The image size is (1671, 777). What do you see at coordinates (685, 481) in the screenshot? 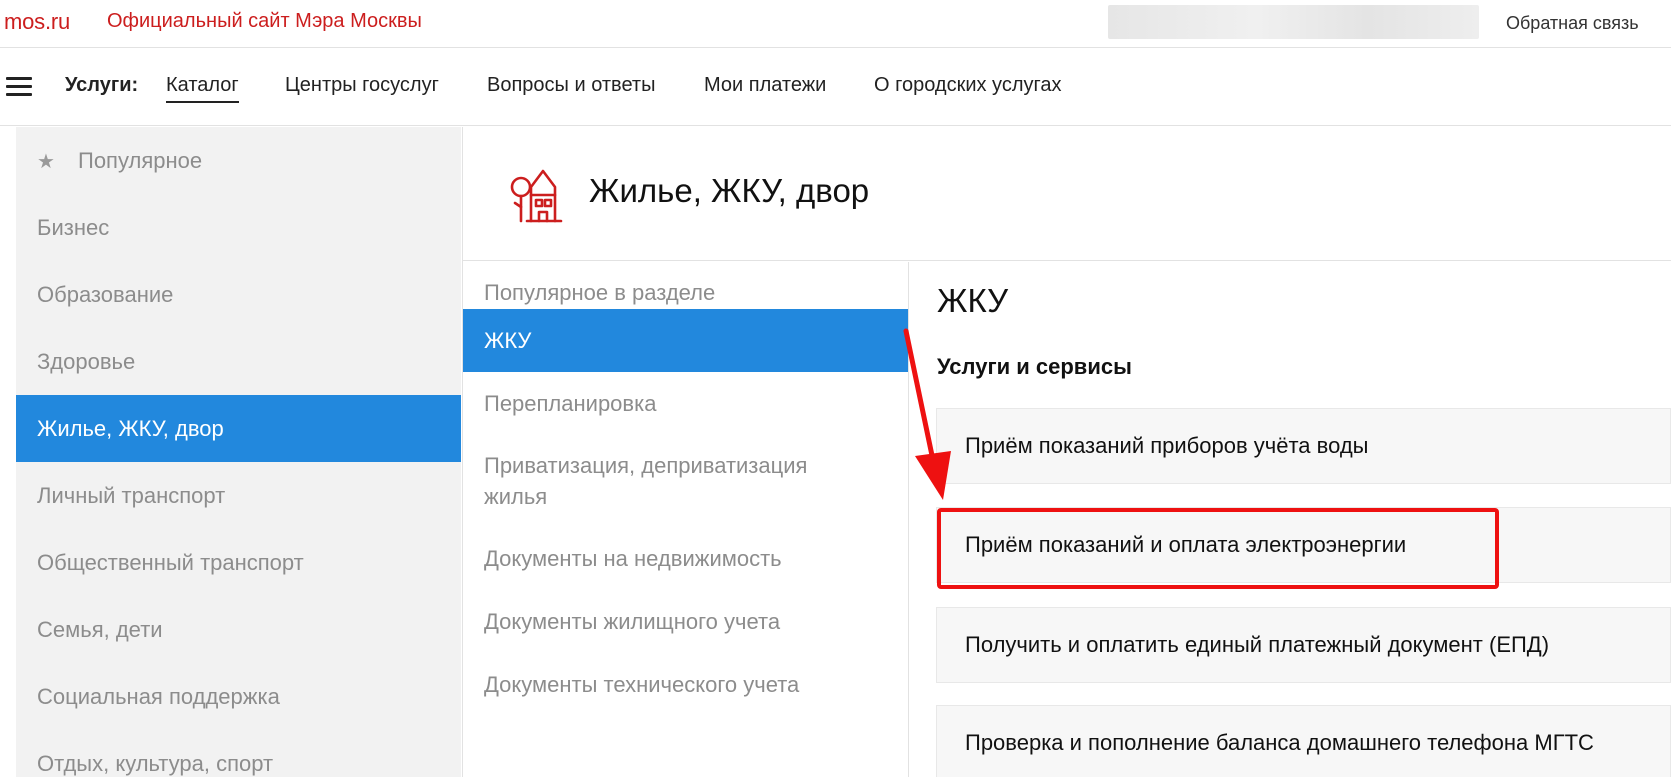
I see `subcategory-item-privatization: Приватизация, деприватизация жилья` at bounding box center [685, 481].